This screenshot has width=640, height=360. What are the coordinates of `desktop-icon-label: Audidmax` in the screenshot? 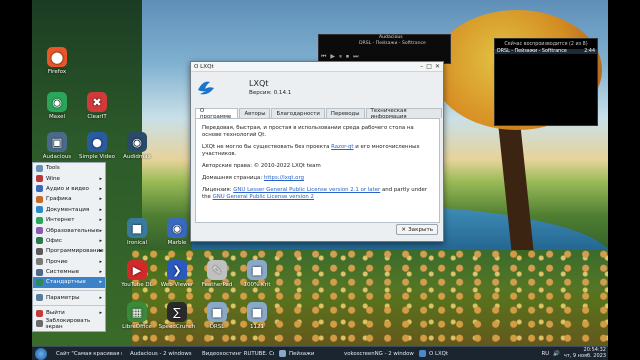 It's located at (137, 157).